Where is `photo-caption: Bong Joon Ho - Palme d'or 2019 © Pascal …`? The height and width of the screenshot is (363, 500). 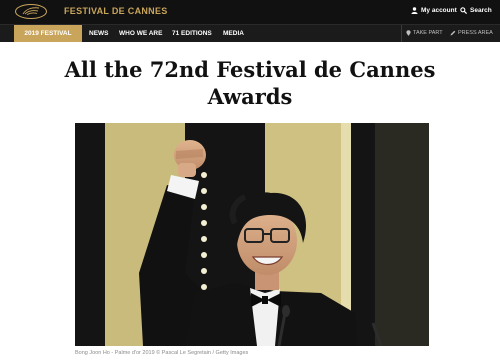 photo-caption: Bong Joon Ho - Palme d'or 2019 © Pascal … is located at coordinates (162, 353).